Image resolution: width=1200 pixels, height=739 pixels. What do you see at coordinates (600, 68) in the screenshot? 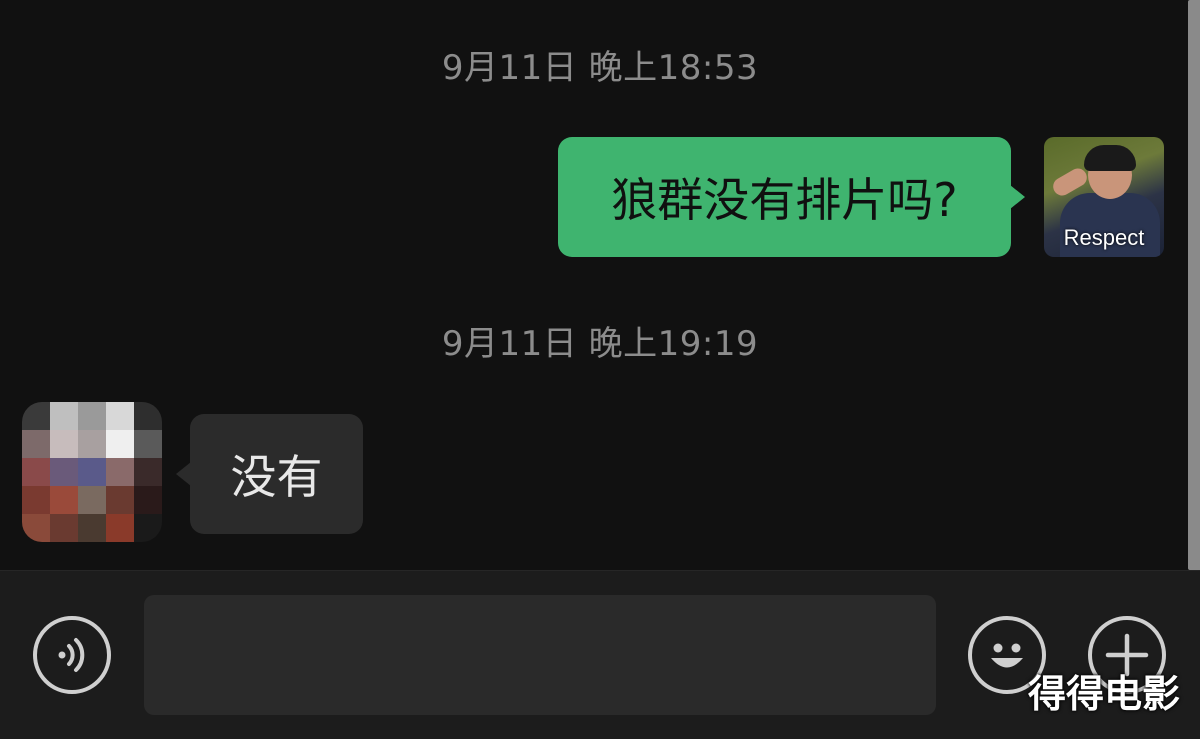
I see `message-timestamp: 9月11日 晚上18:53` at bounding box center [600, 68].